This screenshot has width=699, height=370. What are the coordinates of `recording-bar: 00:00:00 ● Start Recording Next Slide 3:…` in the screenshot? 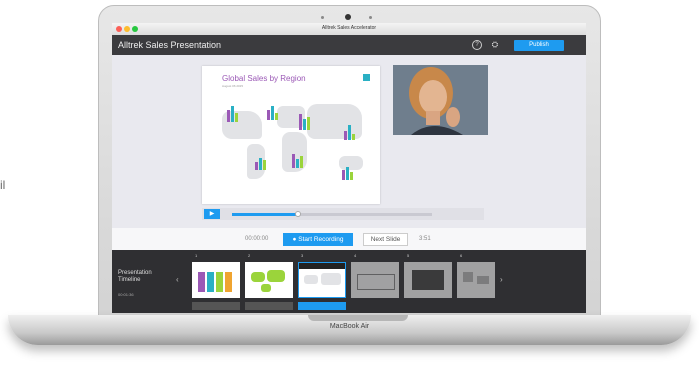 It's located at (349, 239).